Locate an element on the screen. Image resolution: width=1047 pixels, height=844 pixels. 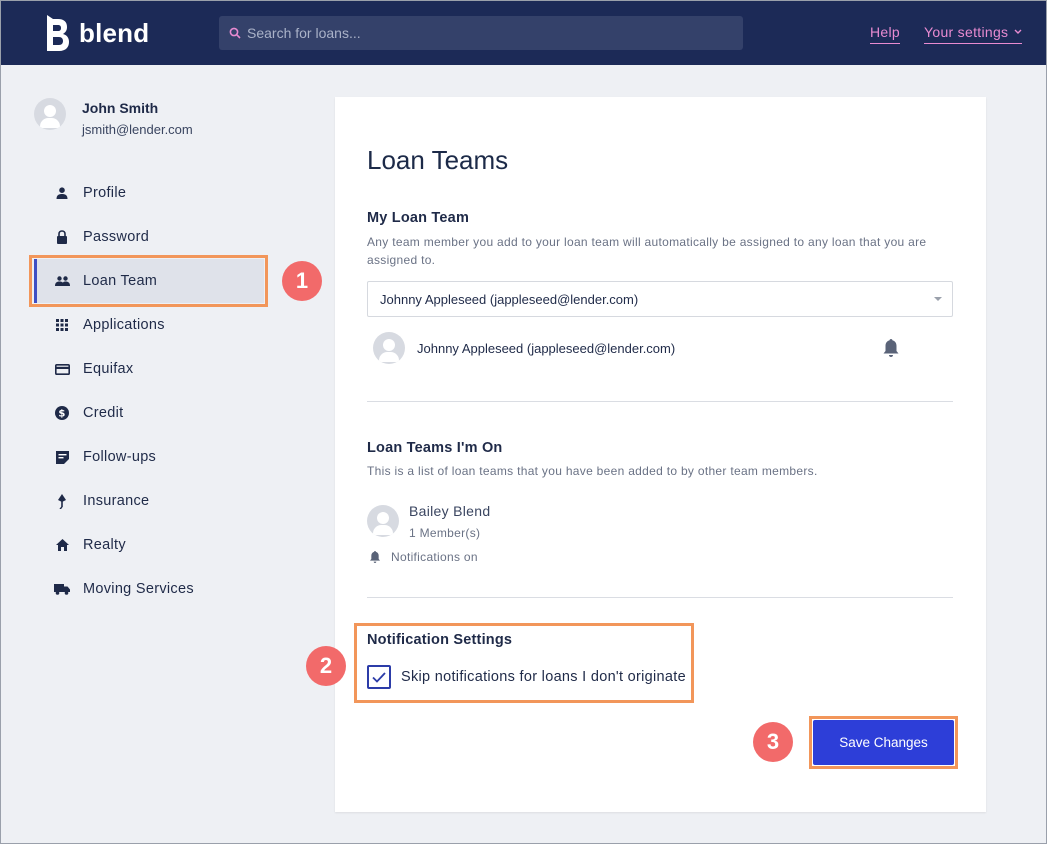
search-icon is located at coordinates (235, 33).